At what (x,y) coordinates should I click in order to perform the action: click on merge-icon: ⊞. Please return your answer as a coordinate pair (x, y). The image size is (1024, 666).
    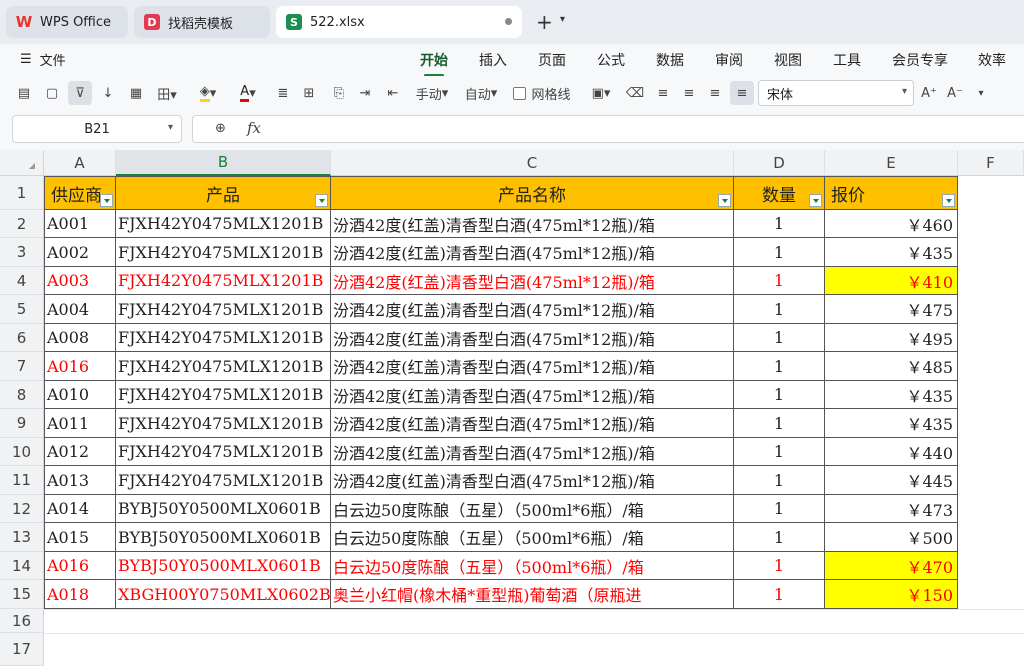
    Looking at the image, I should click on (309, 93).